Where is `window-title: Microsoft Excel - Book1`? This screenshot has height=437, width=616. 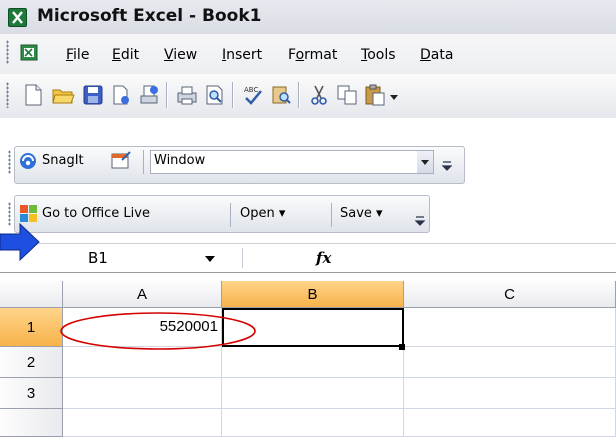
window-title: Microsoft Excel - Book1 is located at coordinates (149, 16).